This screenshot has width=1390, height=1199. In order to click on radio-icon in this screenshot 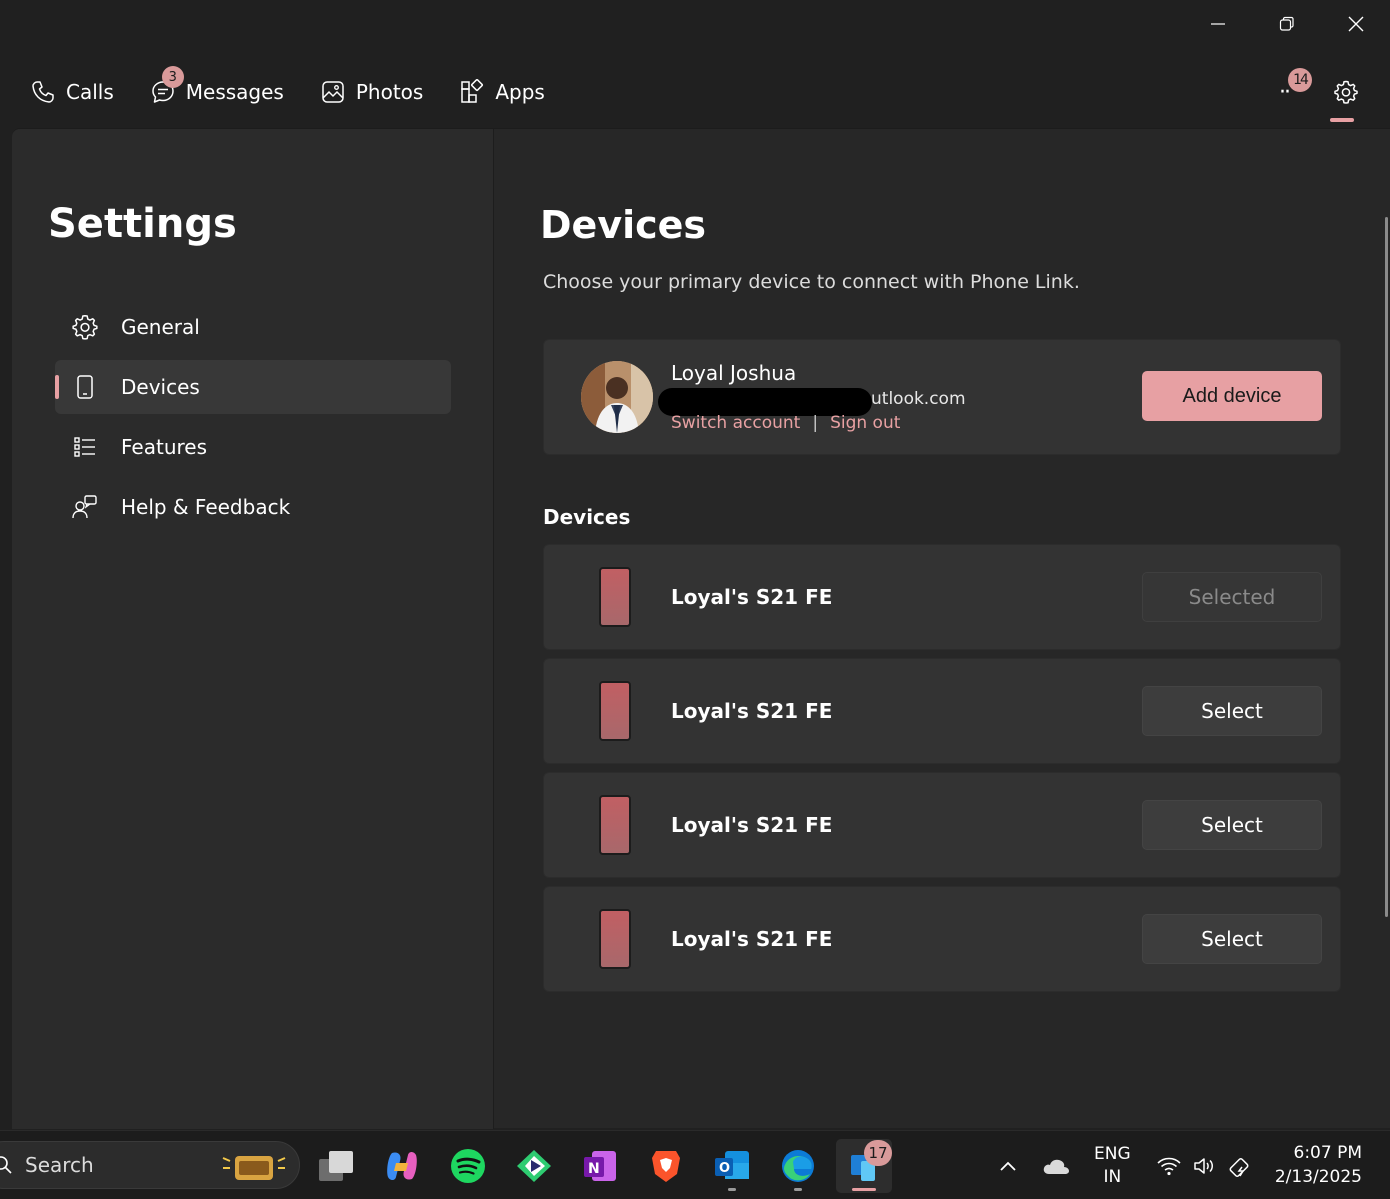, I will do `click(254, 1168)`.